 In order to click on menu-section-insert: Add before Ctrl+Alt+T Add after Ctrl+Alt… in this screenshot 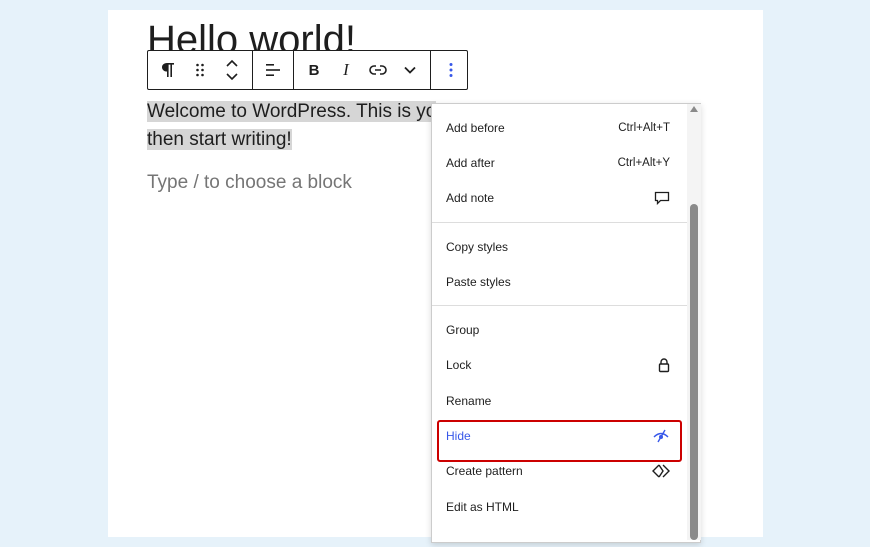, I will do `click(566, 163)`.